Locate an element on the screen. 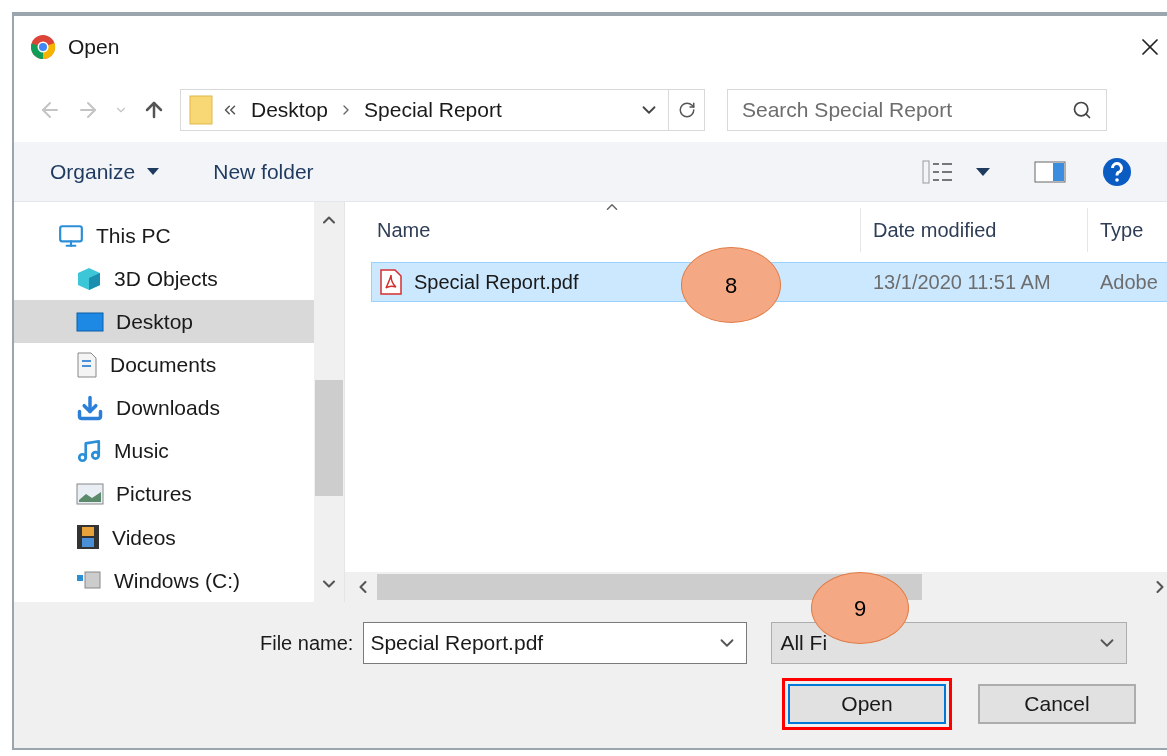  search-field: Search Special Report is located at coordinates (917, 110).